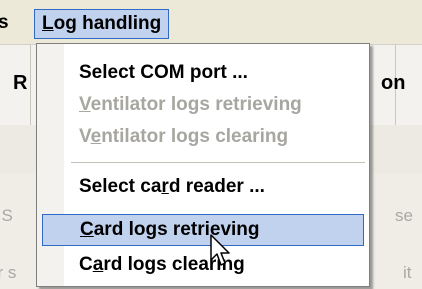  I want to click on column-divider, so click(30, 85).